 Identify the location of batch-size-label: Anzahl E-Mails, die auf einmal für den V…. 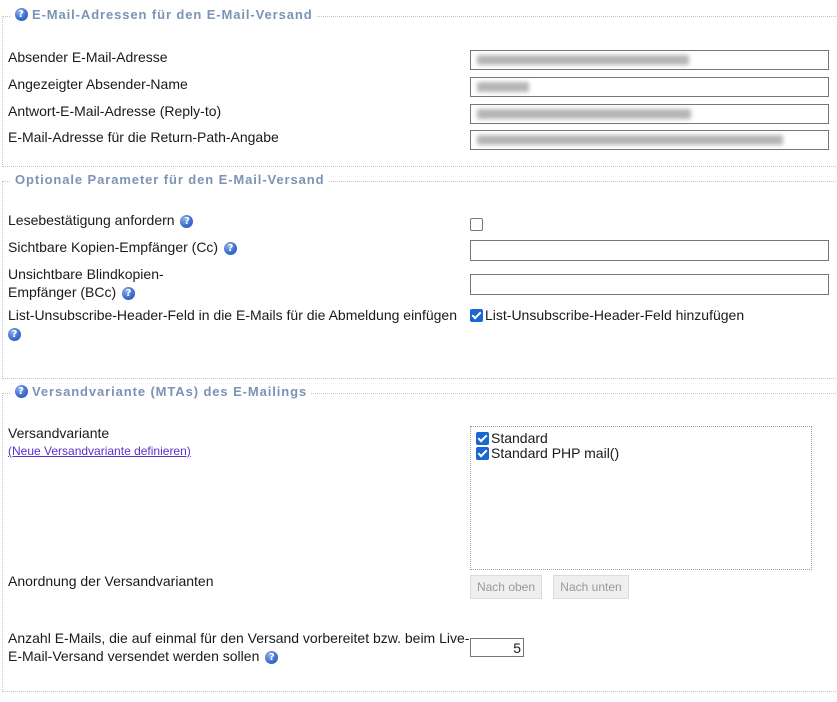
(239, 647).